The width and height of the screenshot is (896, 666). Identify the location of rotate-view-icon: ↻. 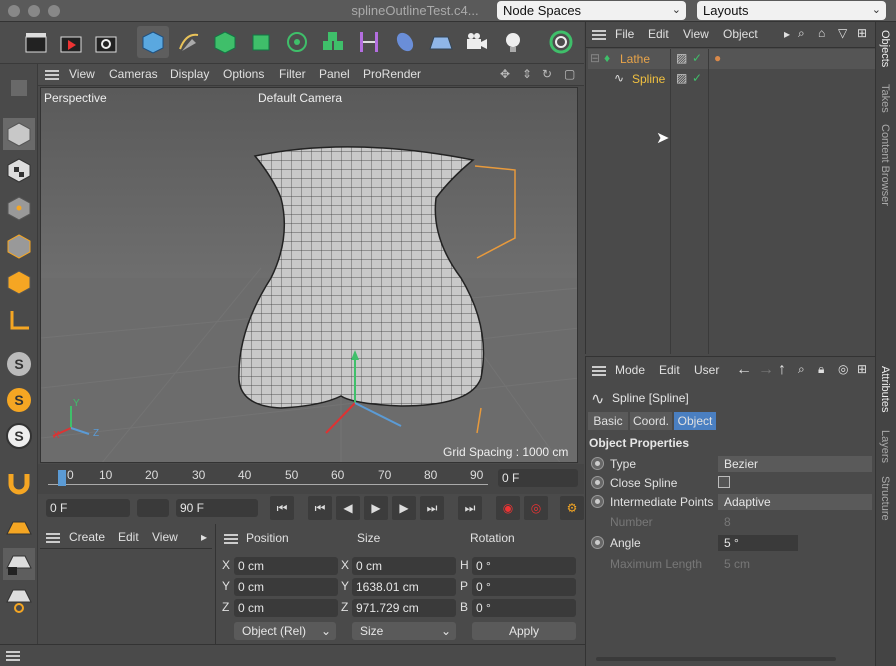
(547, 74).